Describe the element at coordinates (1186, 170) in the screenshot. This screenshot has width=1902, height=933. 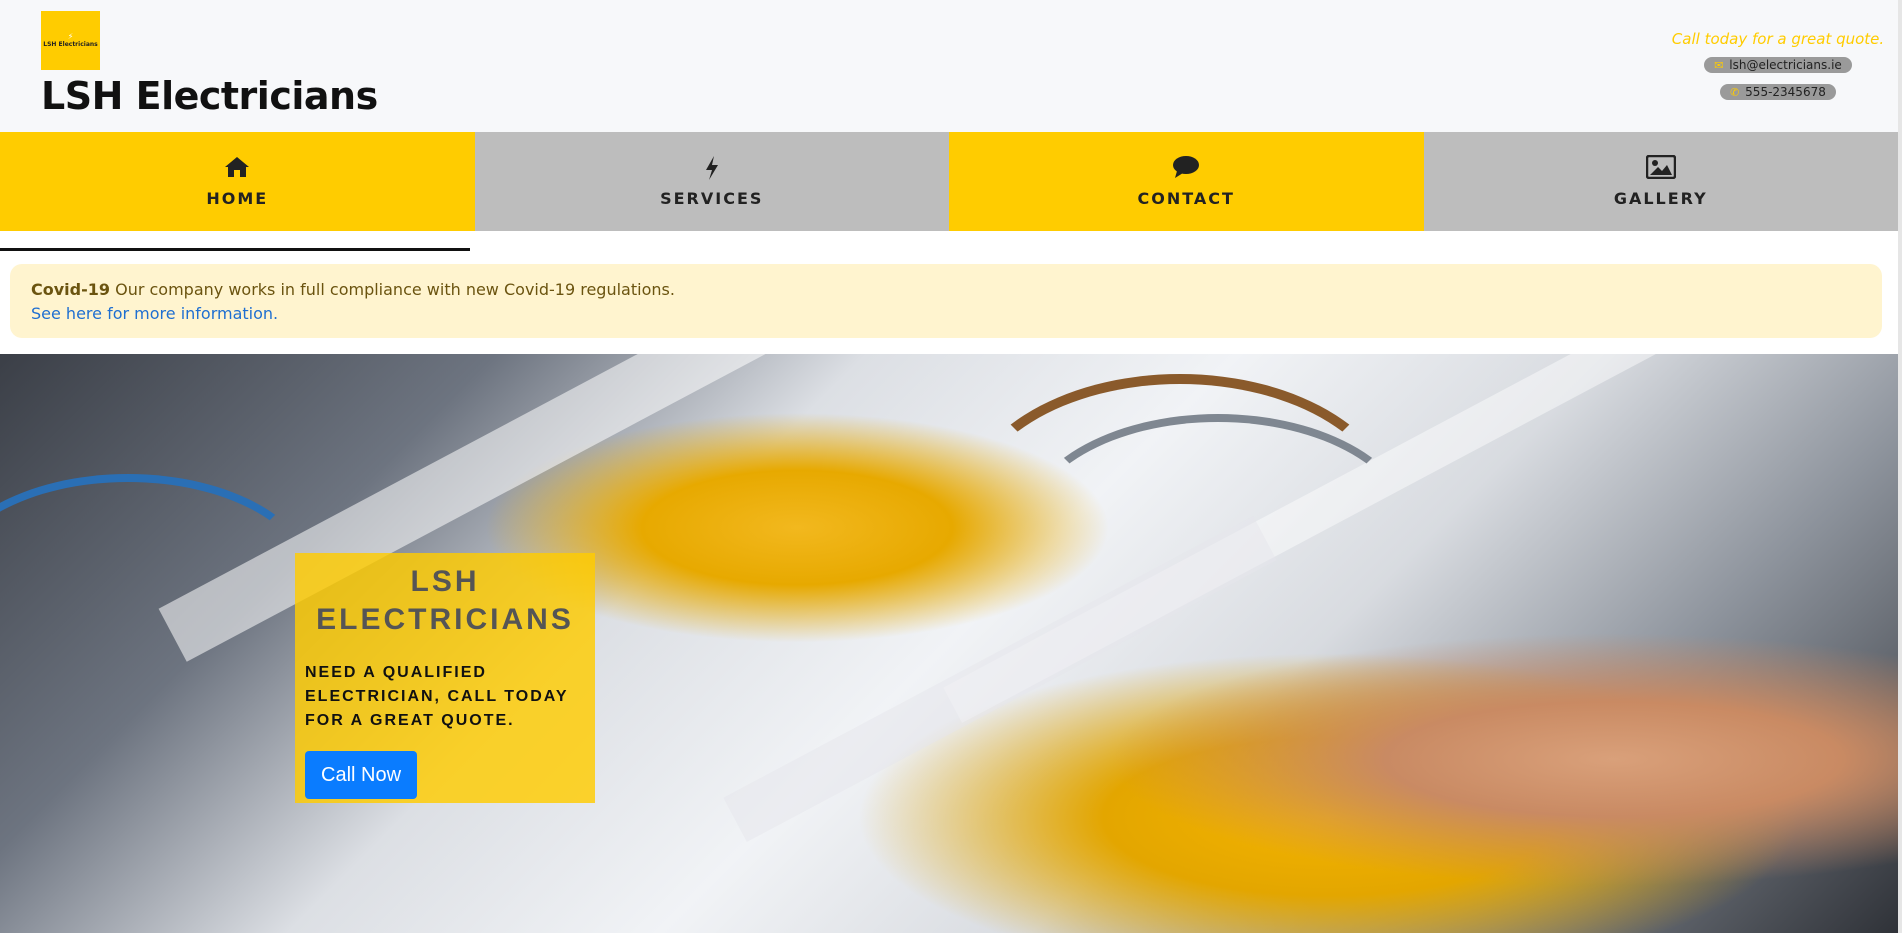
I see `speech-bubble-icon` at that location.